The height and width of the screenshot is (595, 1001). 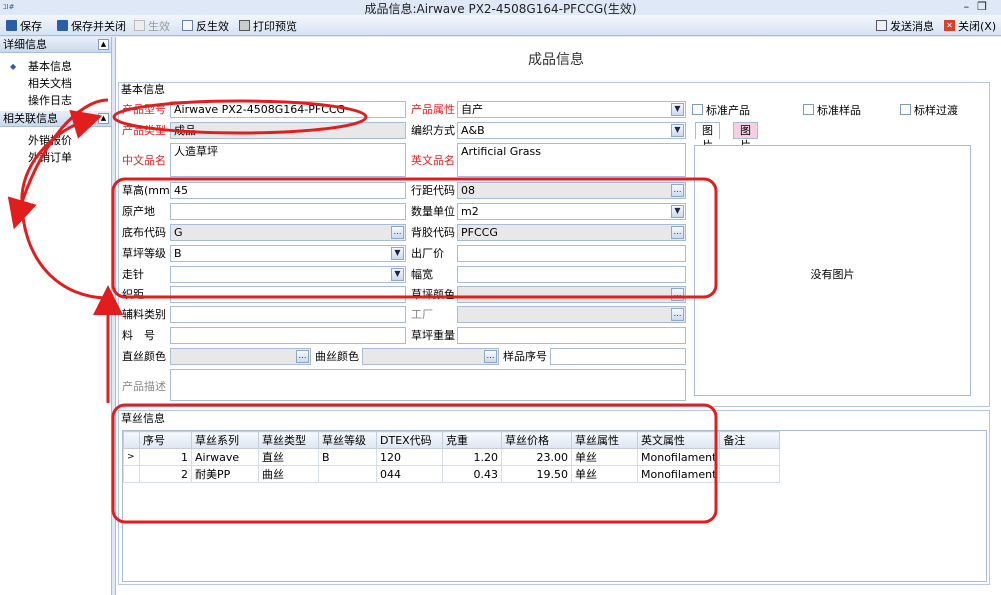 I want to click on send-message-button: 发送消息, so click(x=905, y=25).